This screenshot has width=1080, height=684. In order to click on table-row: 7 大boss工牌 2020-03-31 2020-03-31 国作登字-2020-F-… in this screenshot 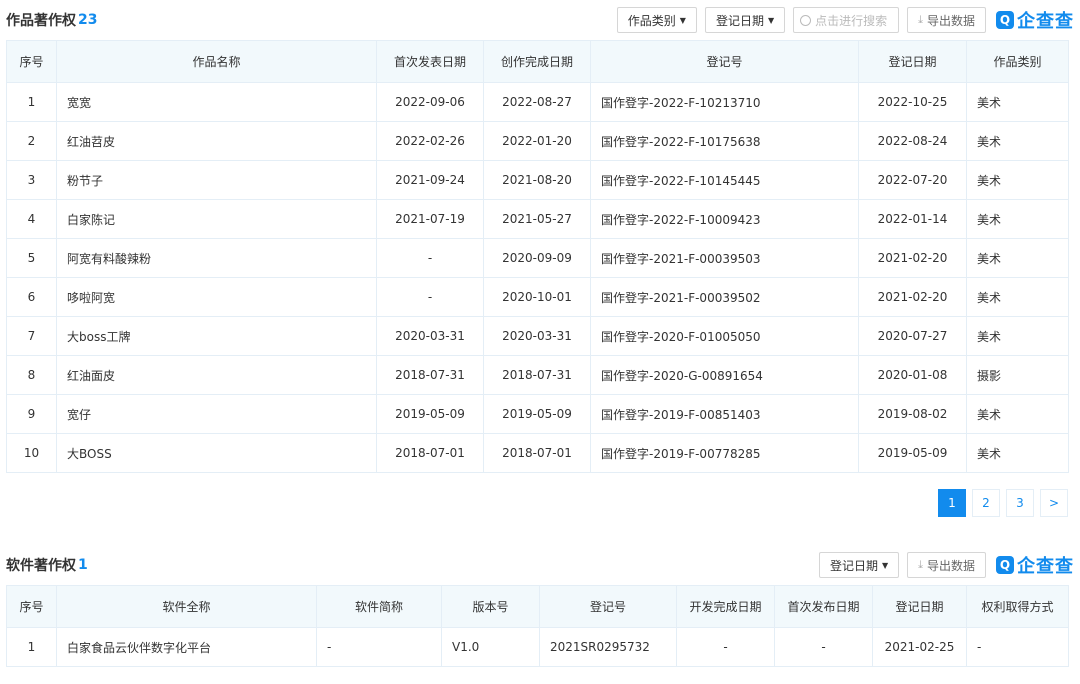, I will do `click(537, 336)`.